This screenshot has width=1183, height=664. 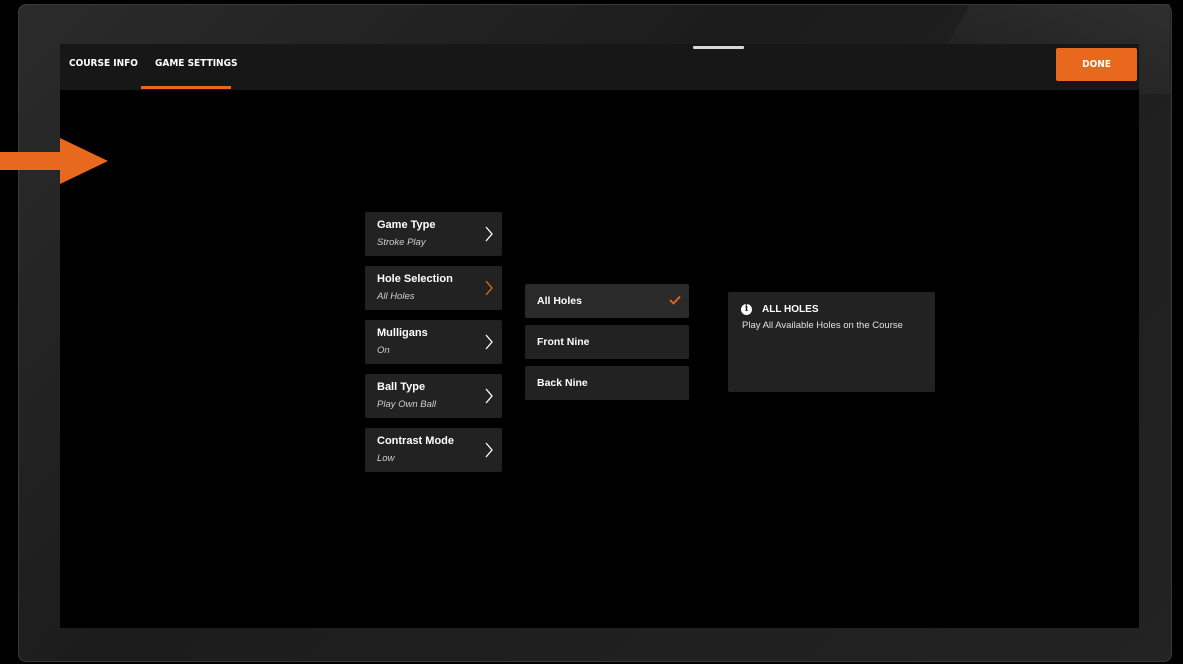 I want to click on option-back-nine: Back Nine, so click(x=607, y=383).